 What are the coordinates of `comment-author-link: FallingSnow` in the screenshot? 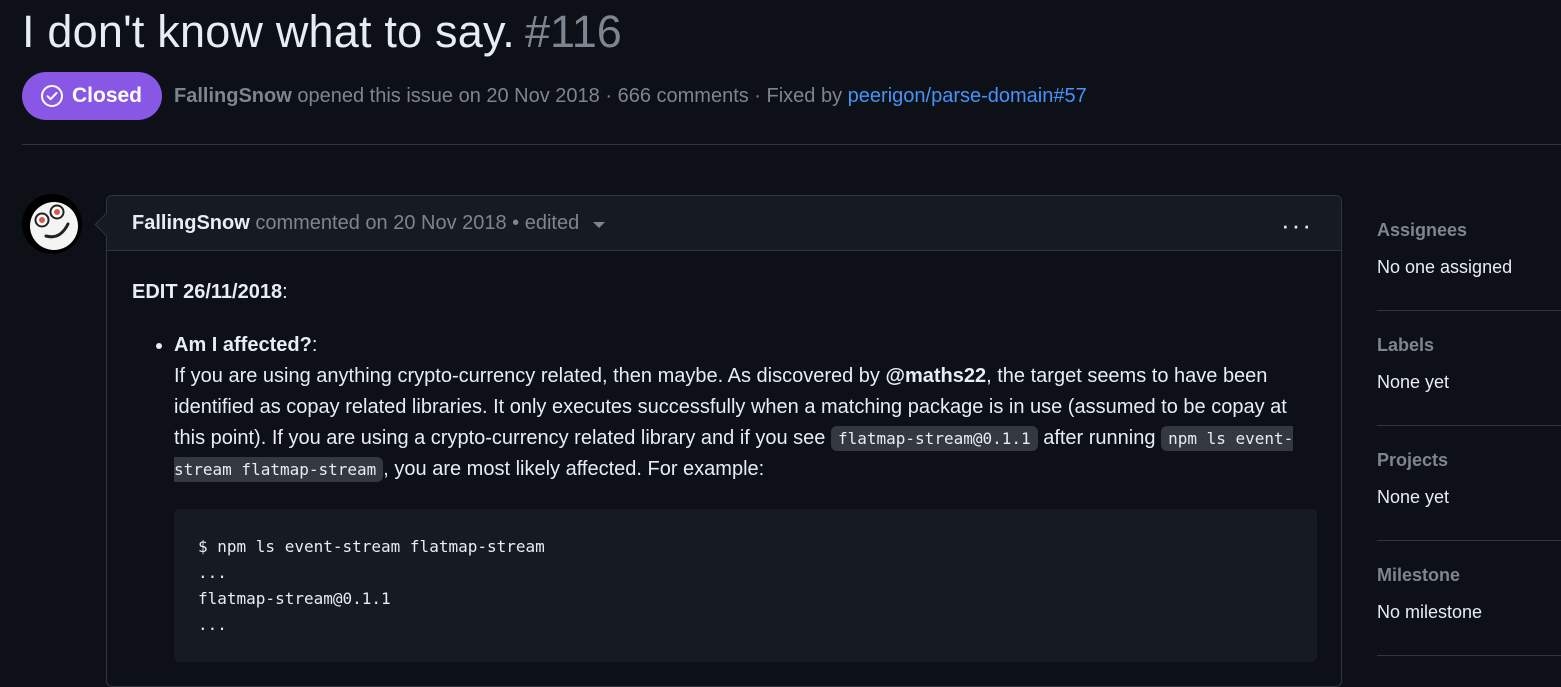 It's located at (191, 223).